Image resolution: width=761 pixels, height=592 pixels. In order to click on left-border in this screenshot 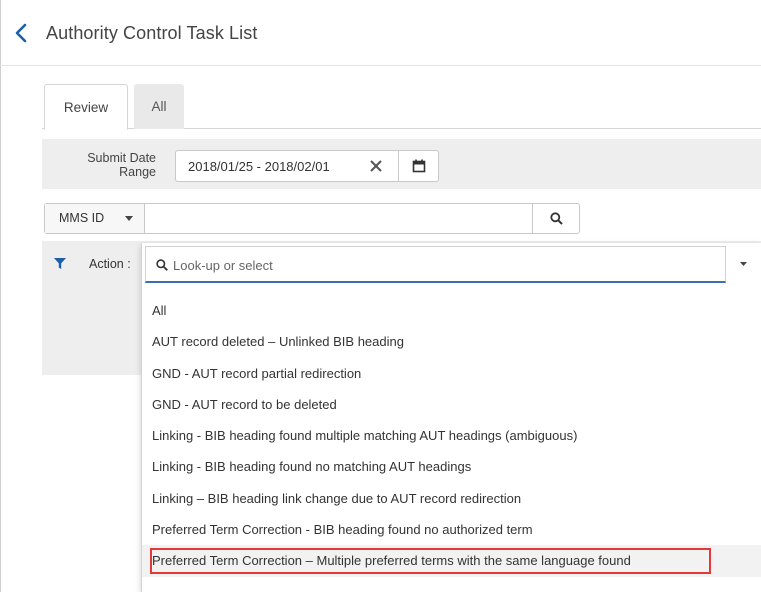, I will do `click(0, 296)`.